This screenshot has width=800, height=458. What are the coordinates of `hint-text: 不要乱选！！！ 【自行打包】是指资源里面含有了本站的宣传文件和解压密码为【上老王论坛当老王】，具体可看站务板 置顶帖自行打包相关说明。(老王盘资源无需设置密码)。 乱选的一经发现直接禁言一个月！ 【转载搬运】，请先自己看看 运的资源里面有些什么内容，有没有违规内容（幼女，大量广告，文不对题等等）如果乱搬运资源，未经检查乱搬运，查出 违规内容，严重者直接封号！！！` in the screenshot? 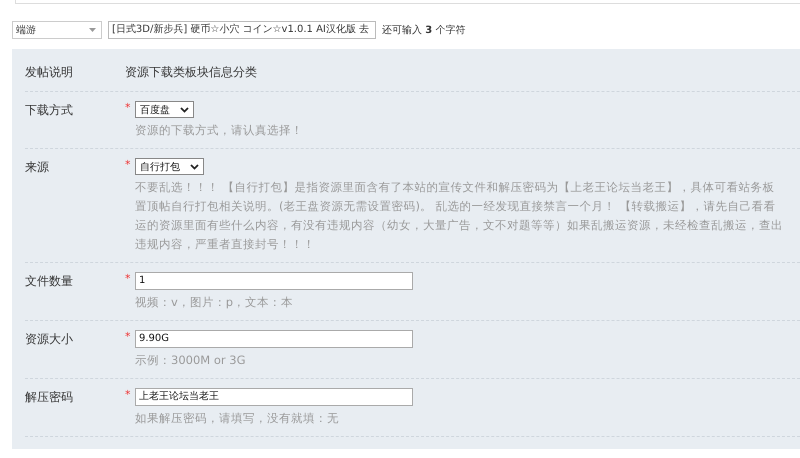 It's located at (459, 216).